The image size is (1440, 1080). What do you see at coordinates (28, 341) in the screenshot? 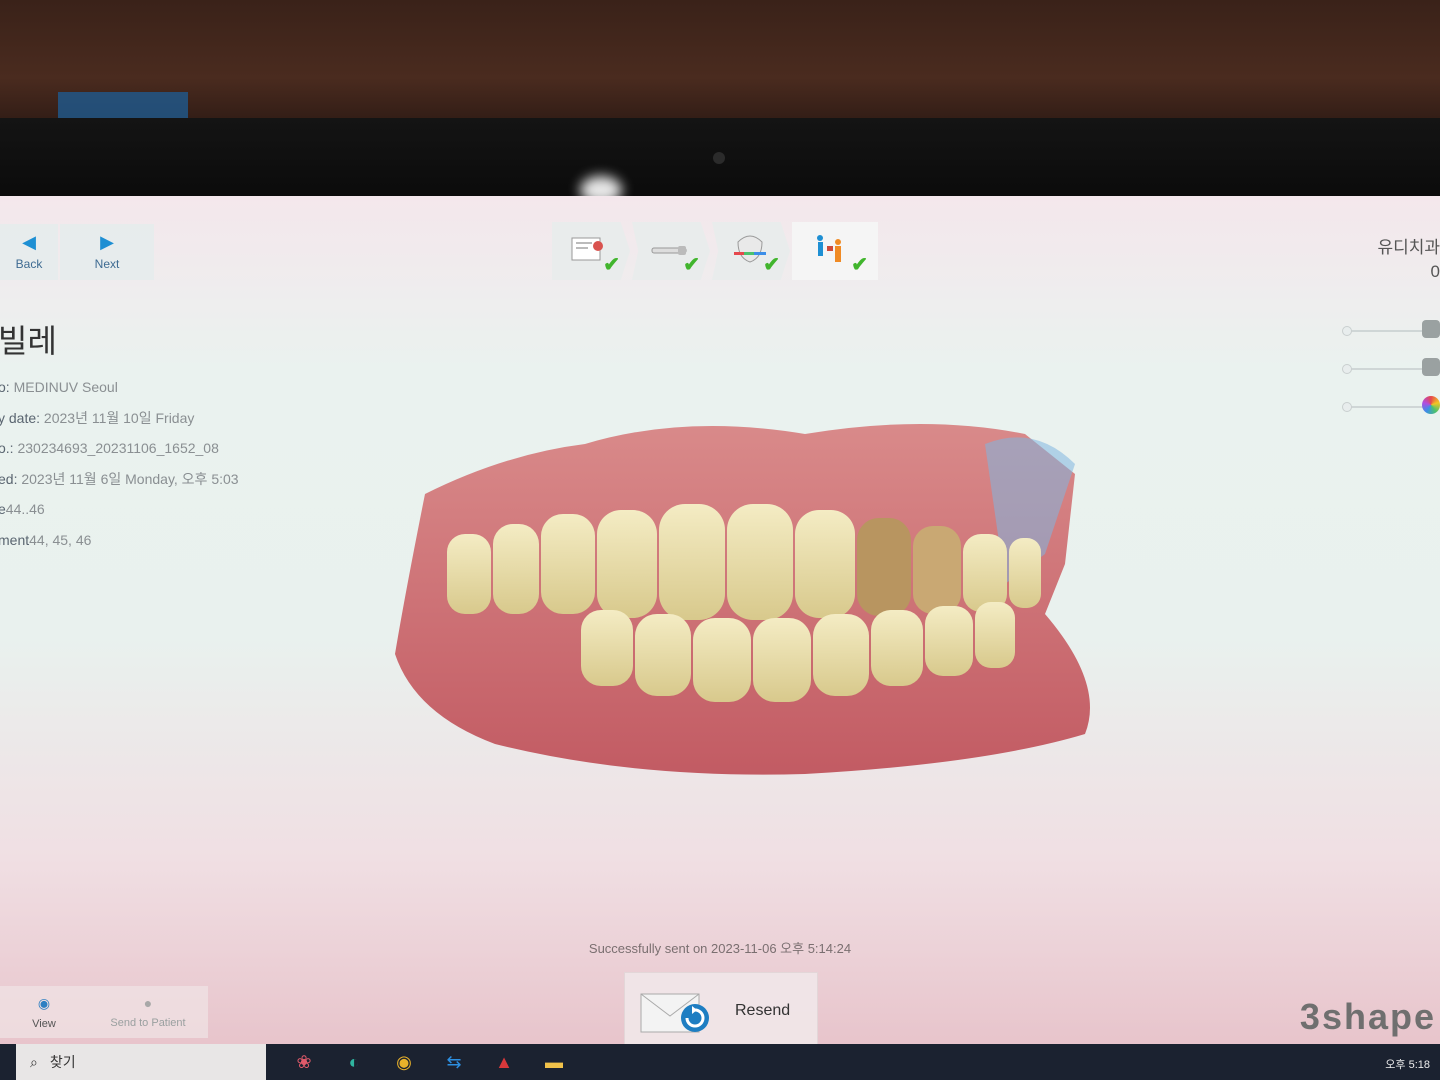
I see `case-title: 빌레` at bounding box center [28, 341].